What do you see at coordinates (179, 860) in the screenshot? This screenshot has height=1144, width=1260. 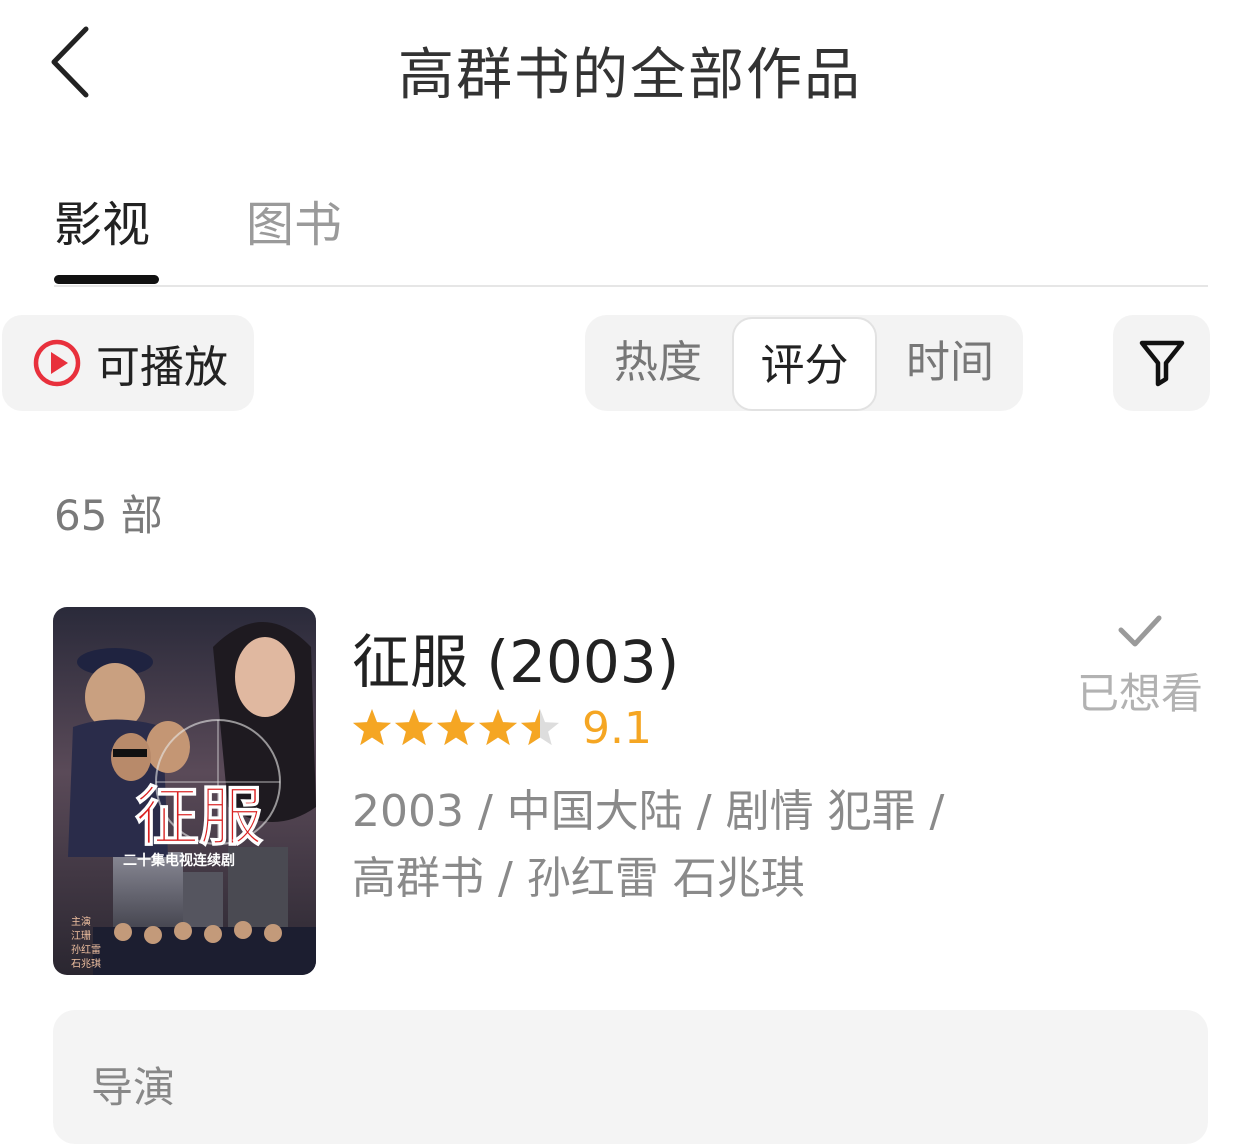 I see `poster-subtitle-text: 二十集电视连续剧` at bounding box center [179, 860].